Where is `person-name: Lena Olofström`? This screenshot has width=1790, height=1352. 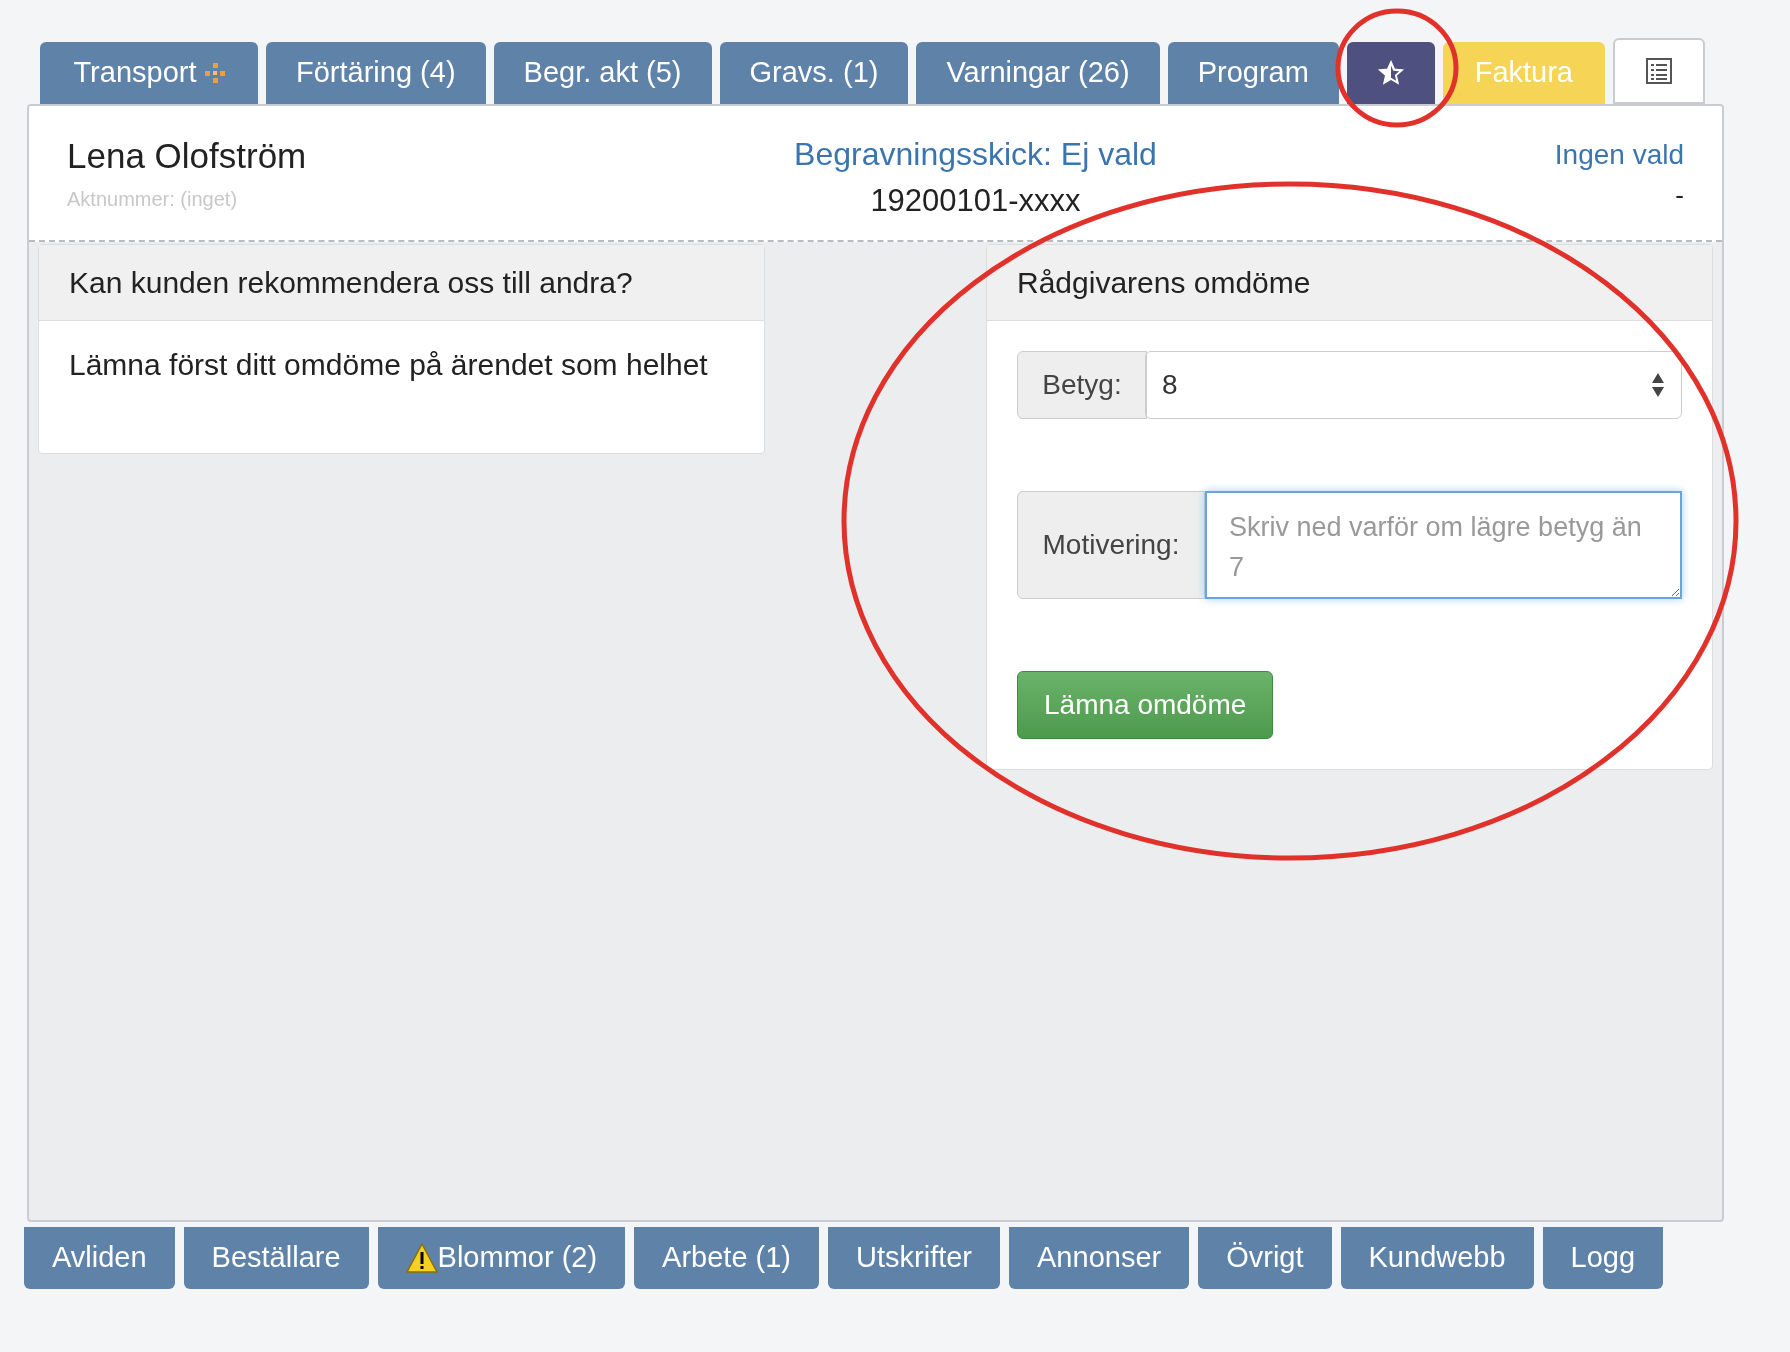
person-name: Lena Olofström is located at coordinates (187, 156).